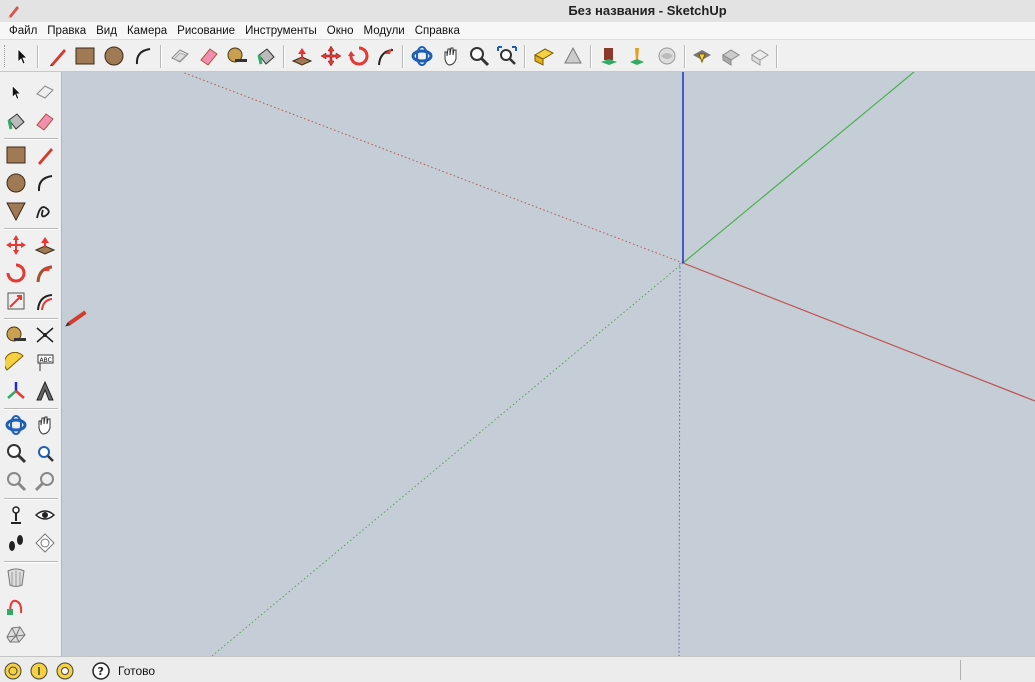 The image size is (1035, 682). Describe the element at coordinates (544, 56) in the screenshot. I see `3d-warehouse-icon` at that location.